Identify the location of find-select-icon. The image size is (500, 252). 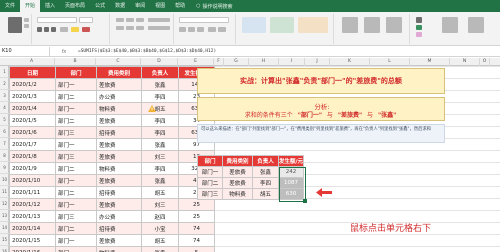
(476, 25).